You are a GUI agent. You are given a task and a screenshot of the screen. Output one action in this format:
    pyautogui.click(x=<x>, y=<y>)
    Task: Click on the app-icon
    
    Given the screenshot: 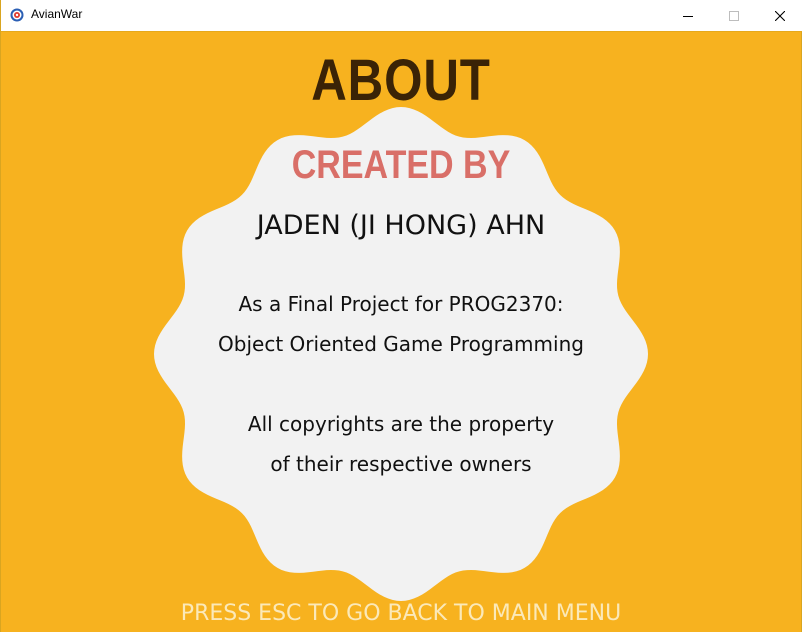 What is the action you would take?
    pyautogui.click(x=17, y=15)
    